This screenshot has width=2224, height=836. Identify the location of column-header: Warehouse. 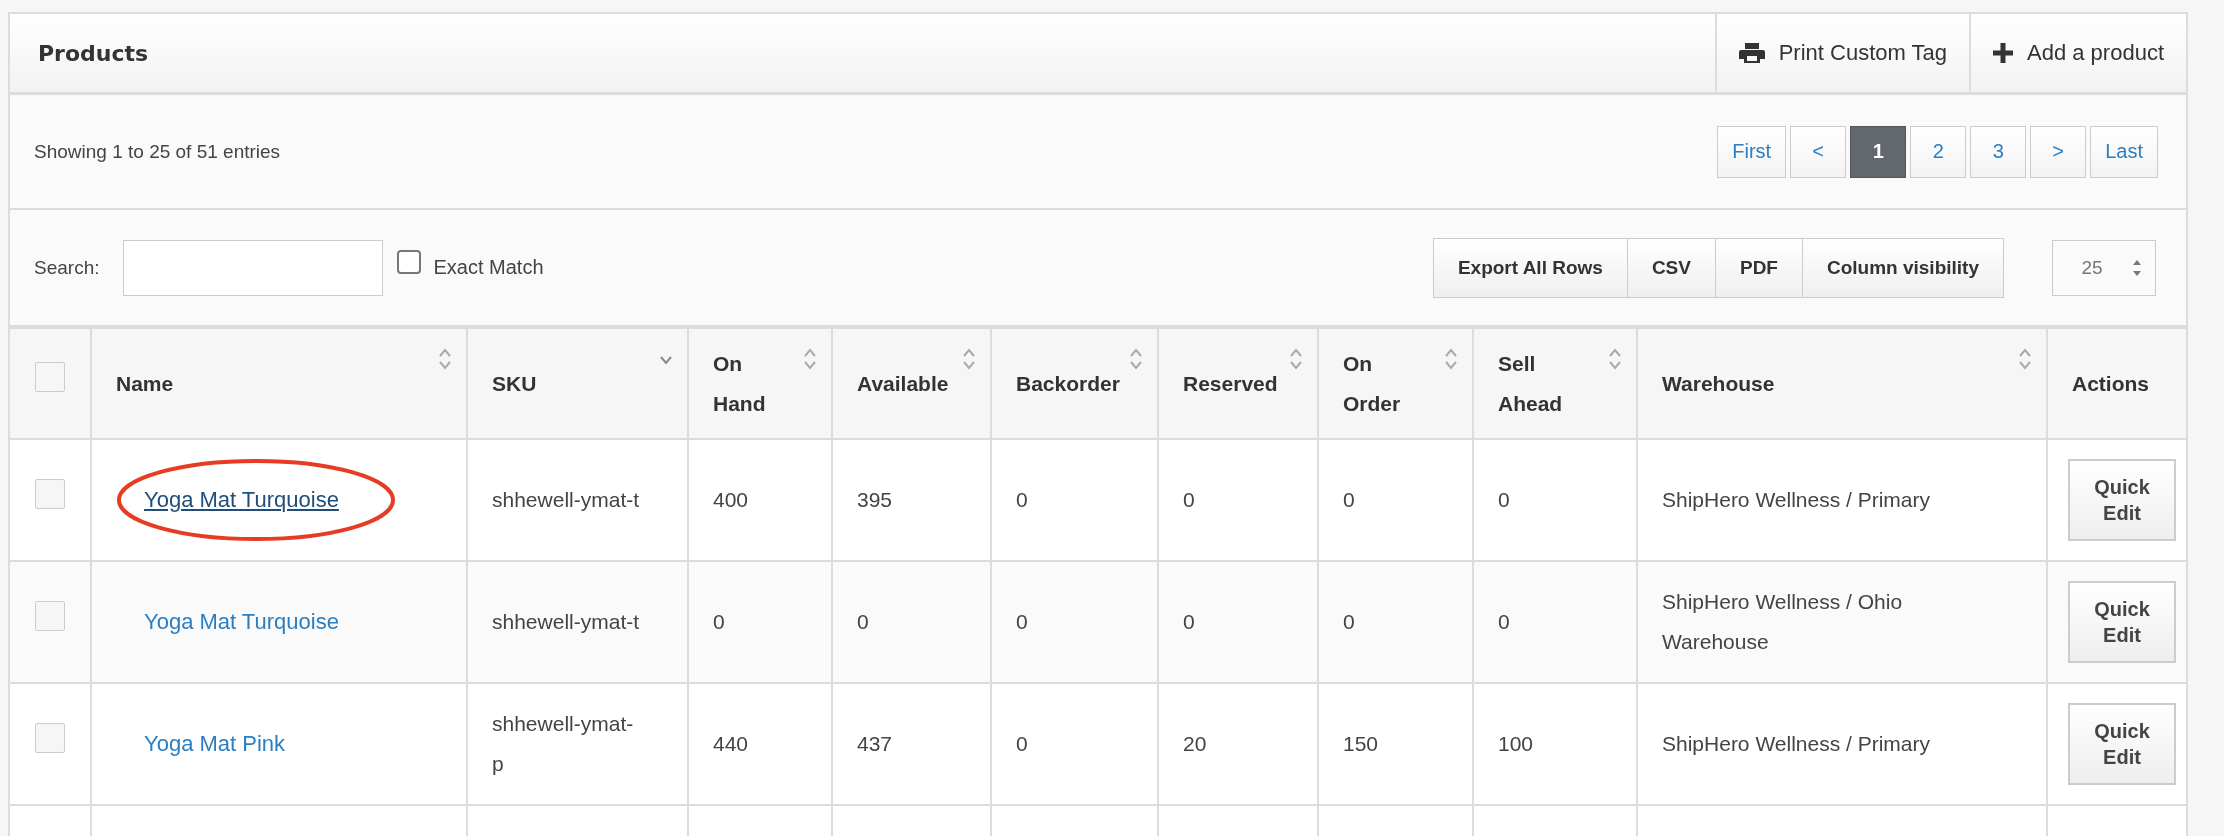
(1718, 383).